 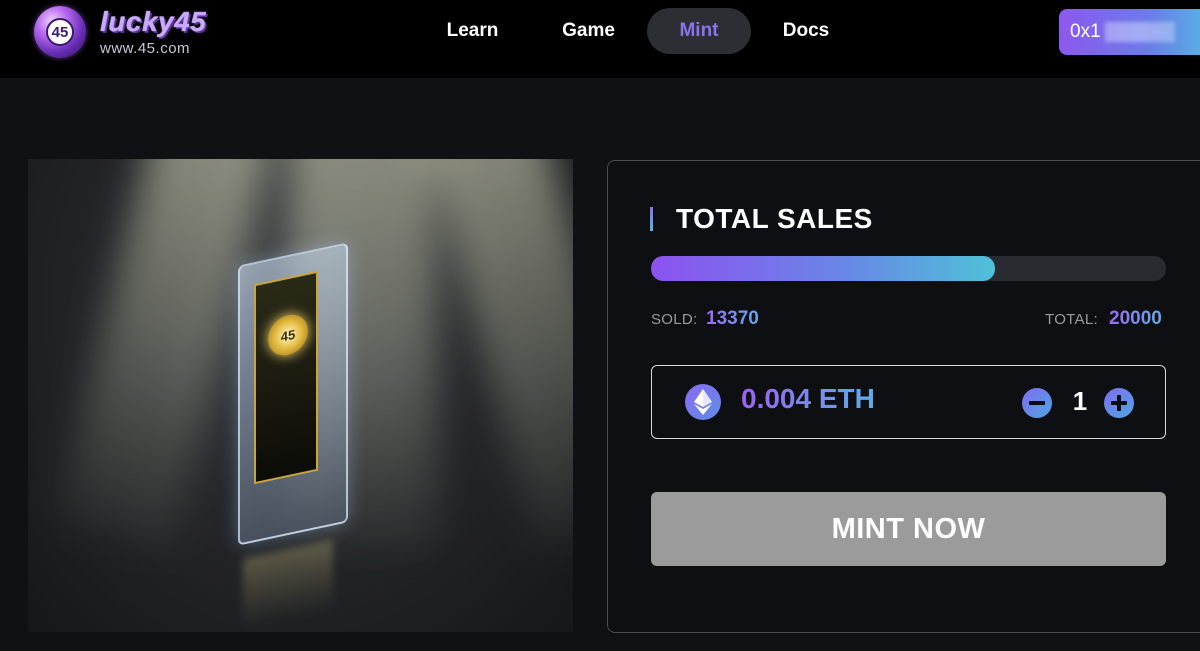 What do you see at coordinates (774, 218) in the screenshot?
I see `section-title: TOTAL SALES` at bounding box center [774, 218].